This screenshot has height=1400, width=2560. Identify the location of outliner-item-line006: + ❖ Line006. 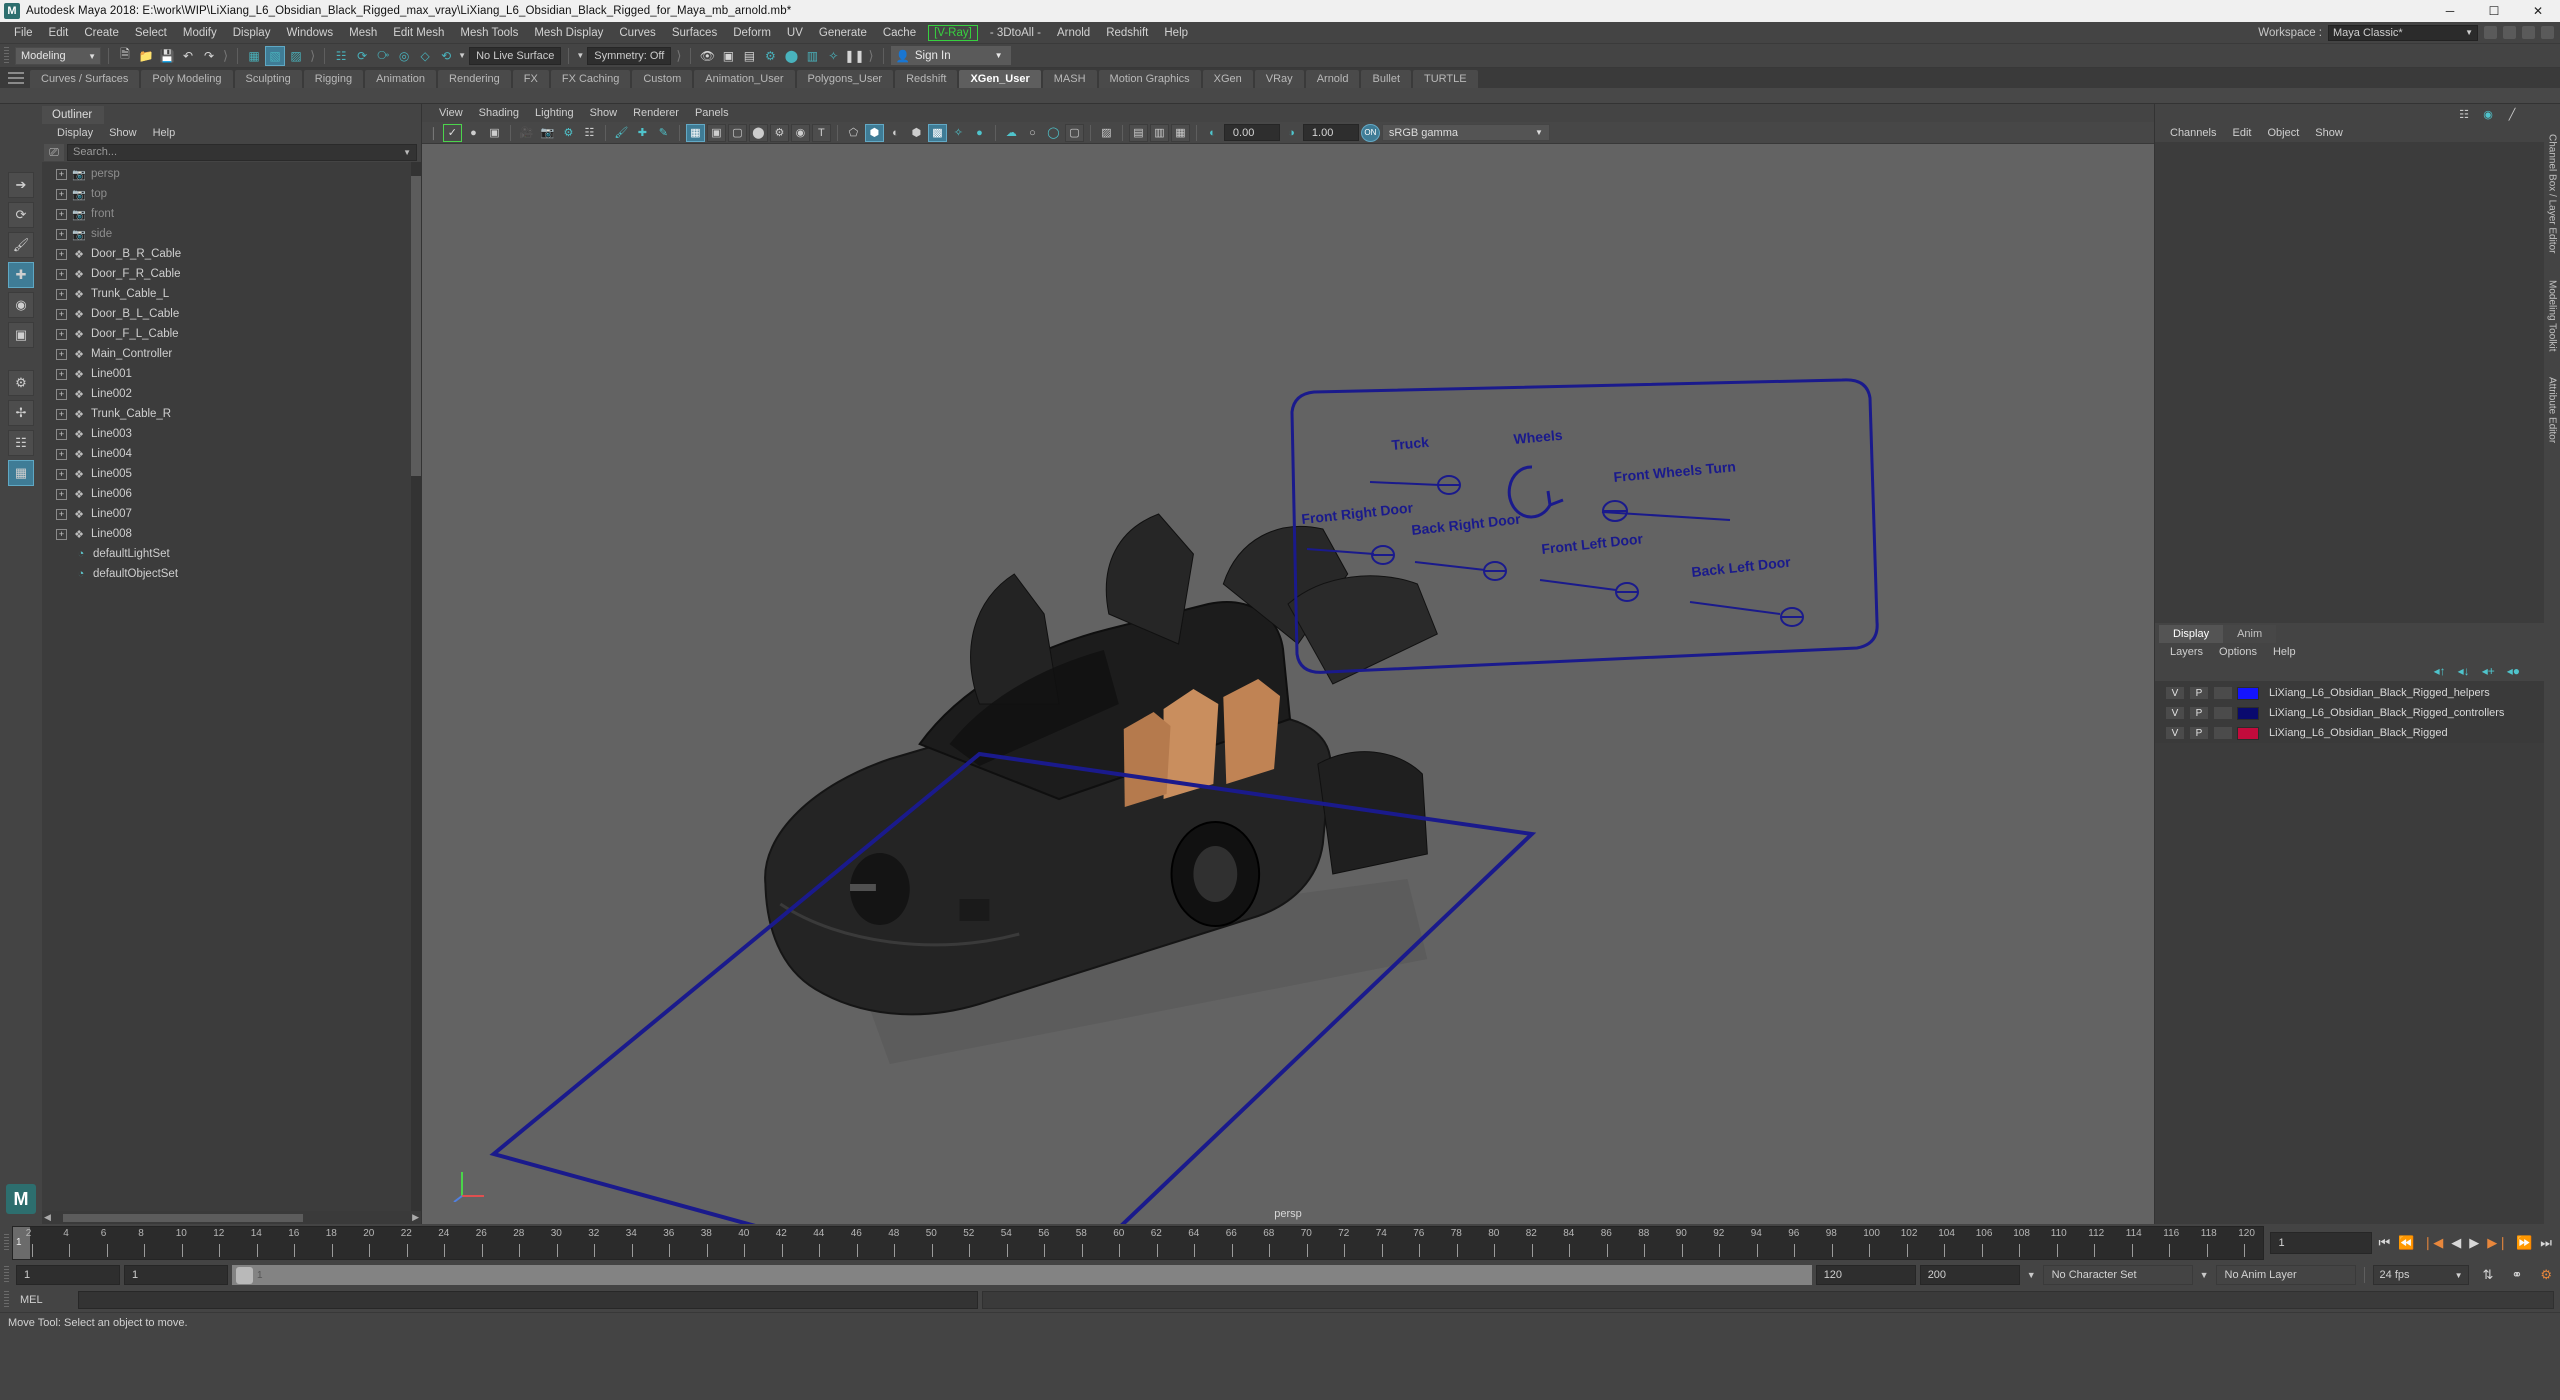
(231, 494).